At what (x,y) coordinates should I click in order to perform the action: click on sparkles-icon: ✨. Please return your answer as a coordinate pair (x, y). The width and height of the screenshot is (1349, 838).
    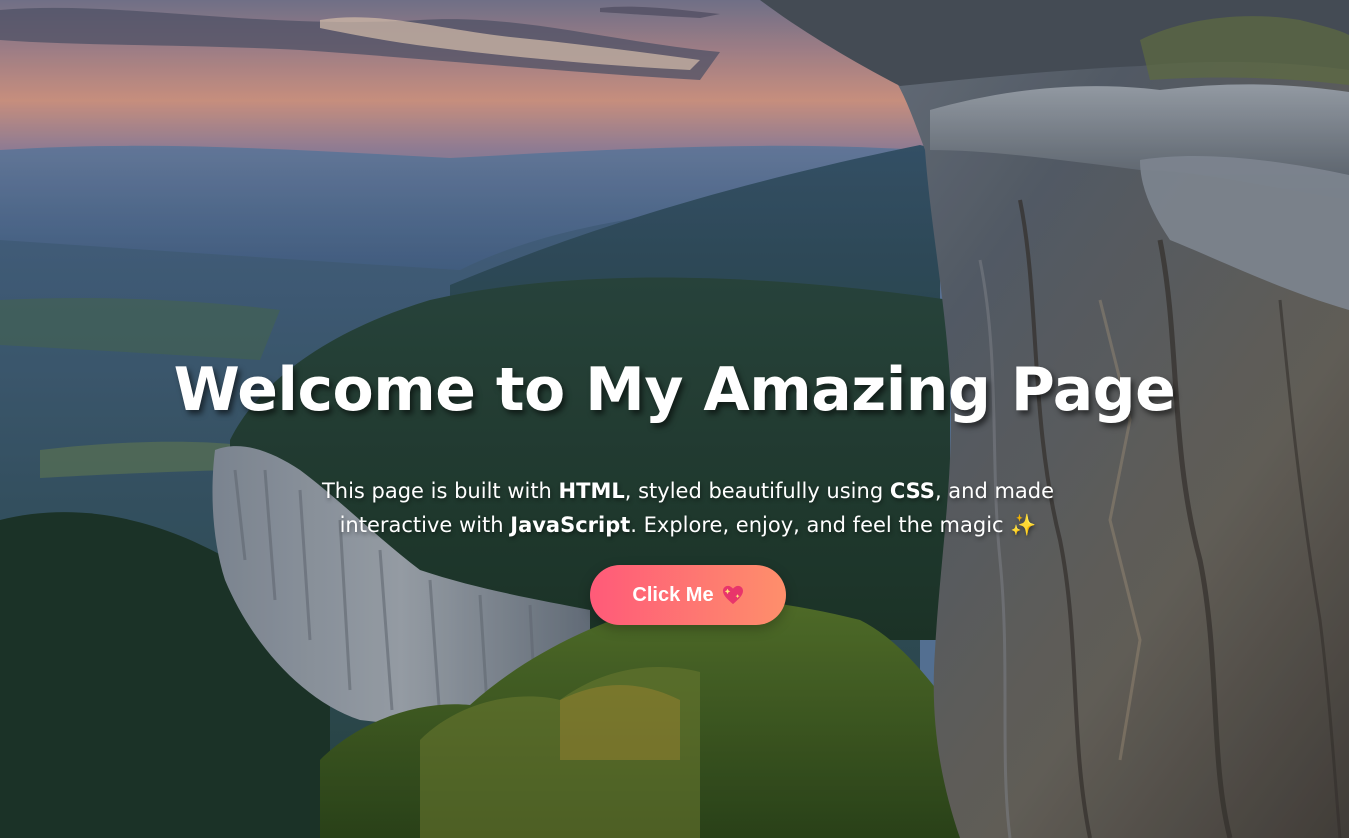
    Looking at the image, I should click on (1023, 525).